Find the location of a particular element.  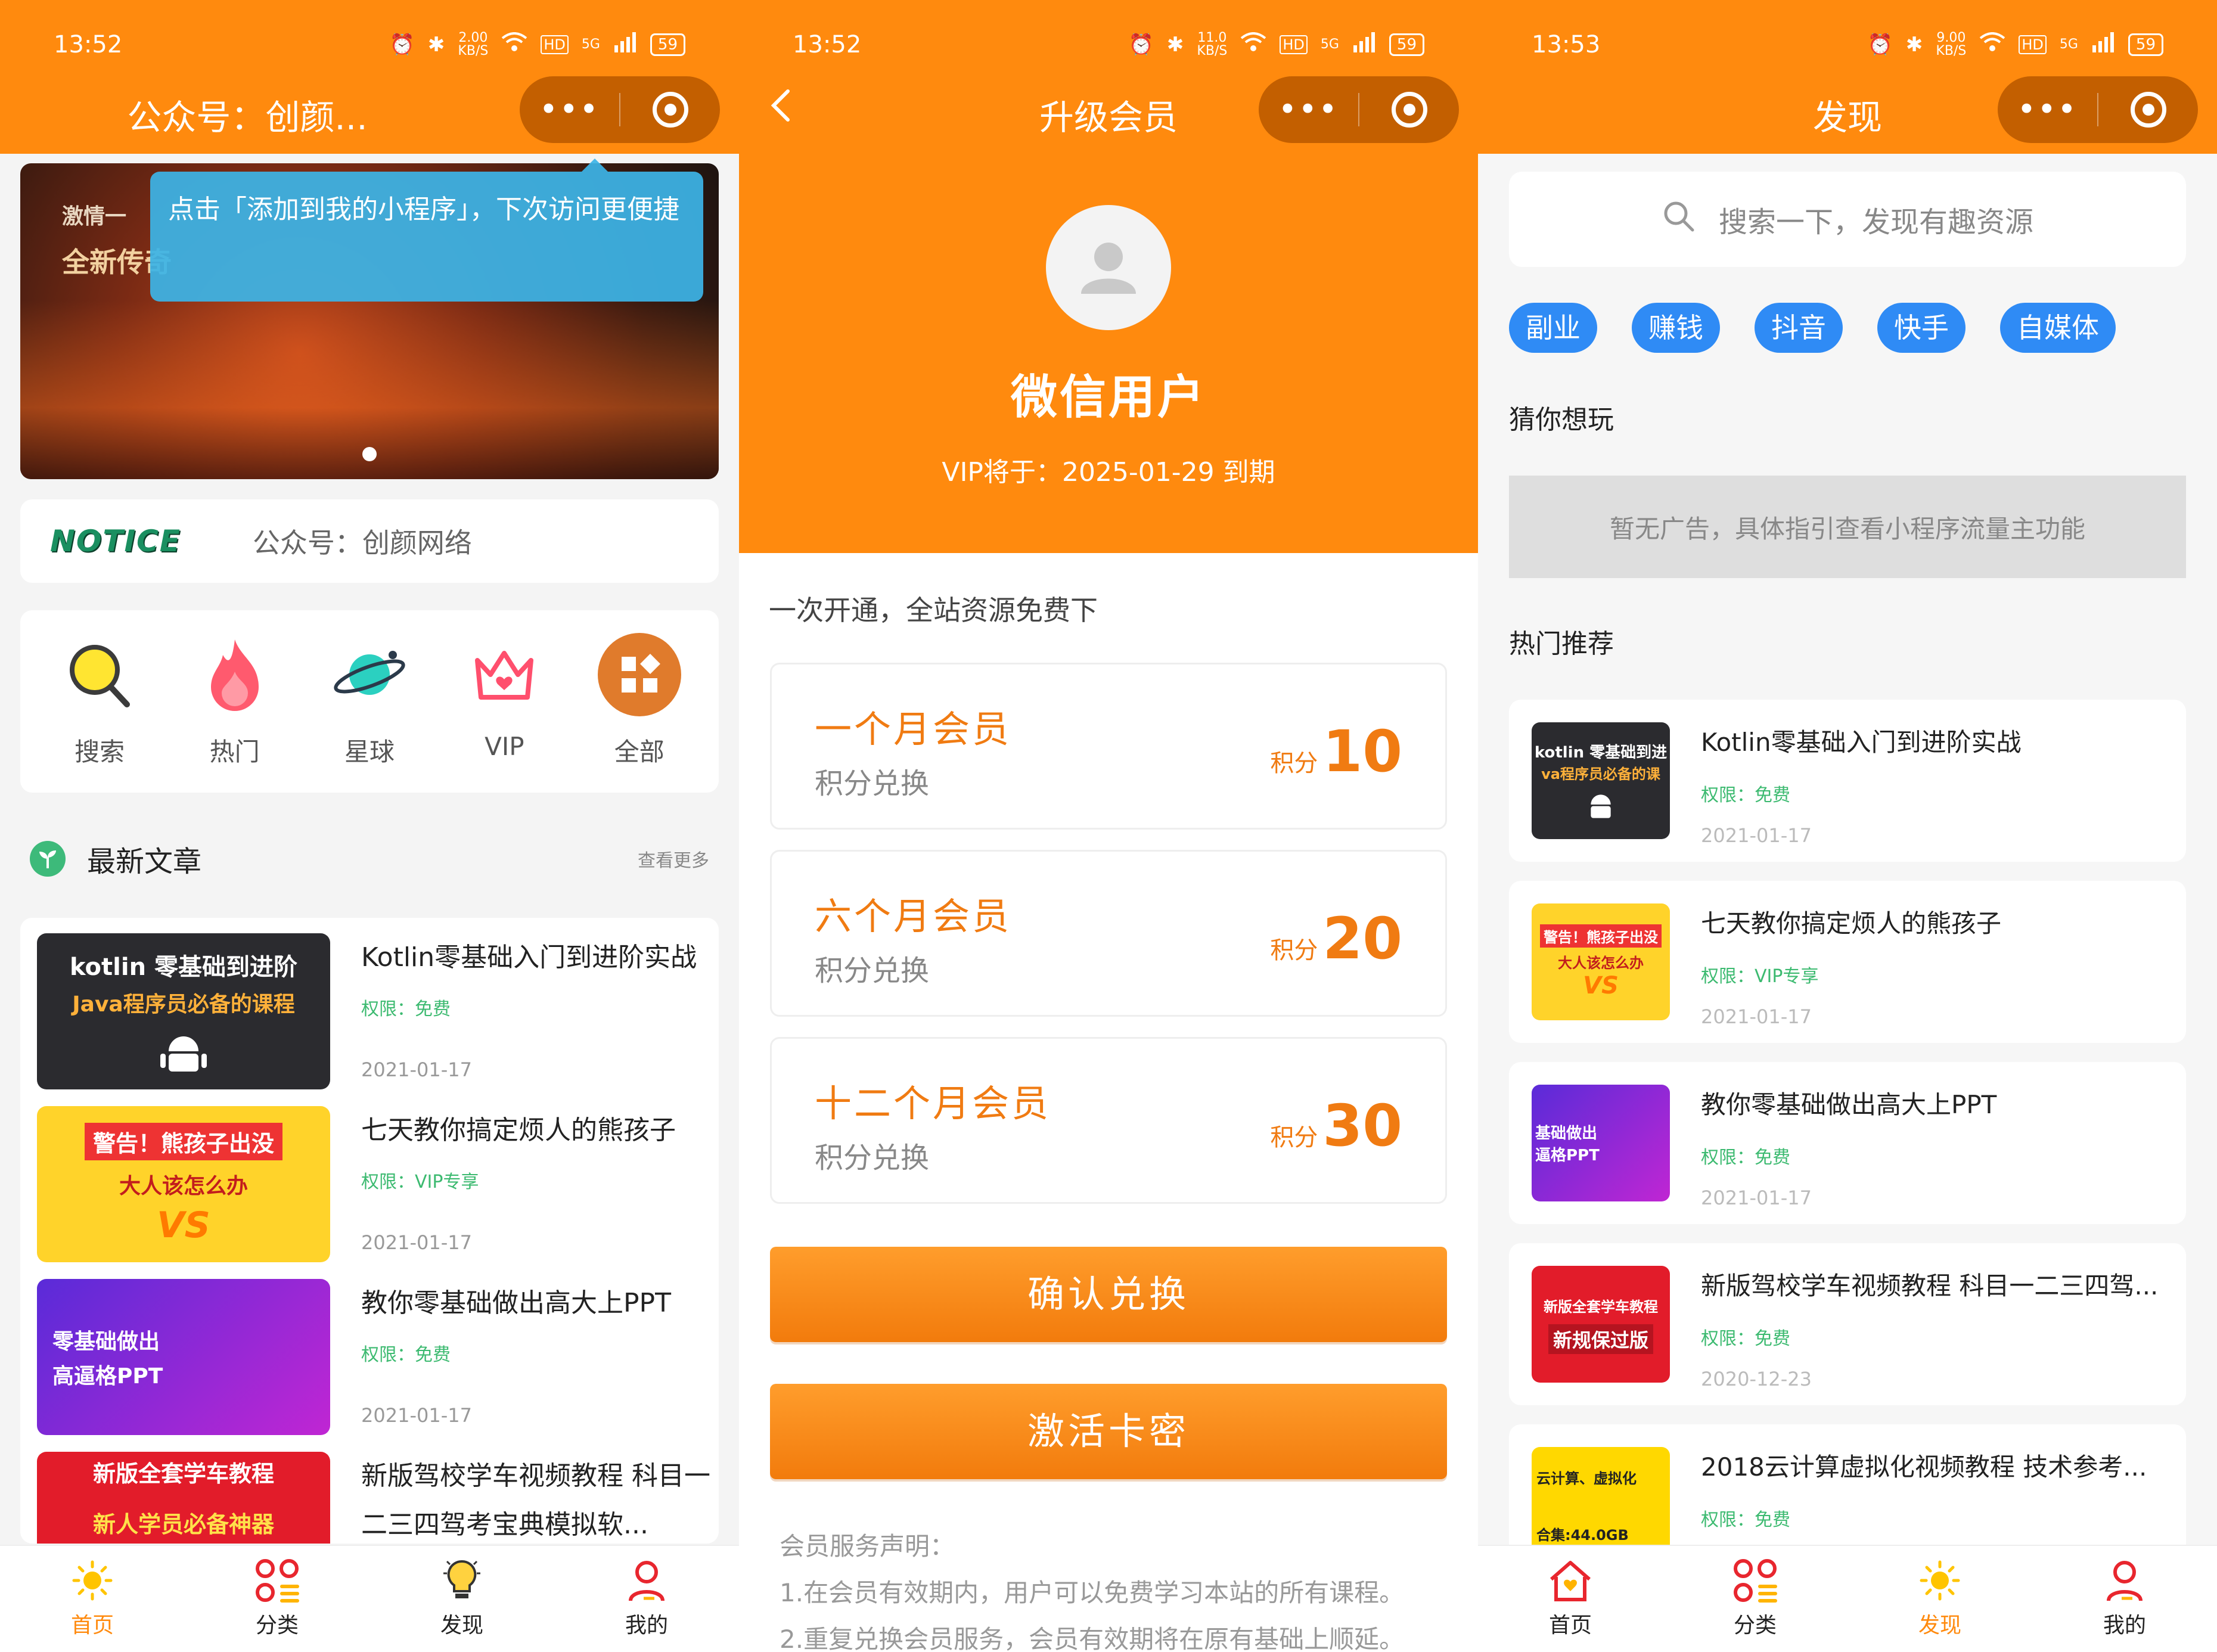

quick-item-all: 全部 is located at coordinates (639, 701).